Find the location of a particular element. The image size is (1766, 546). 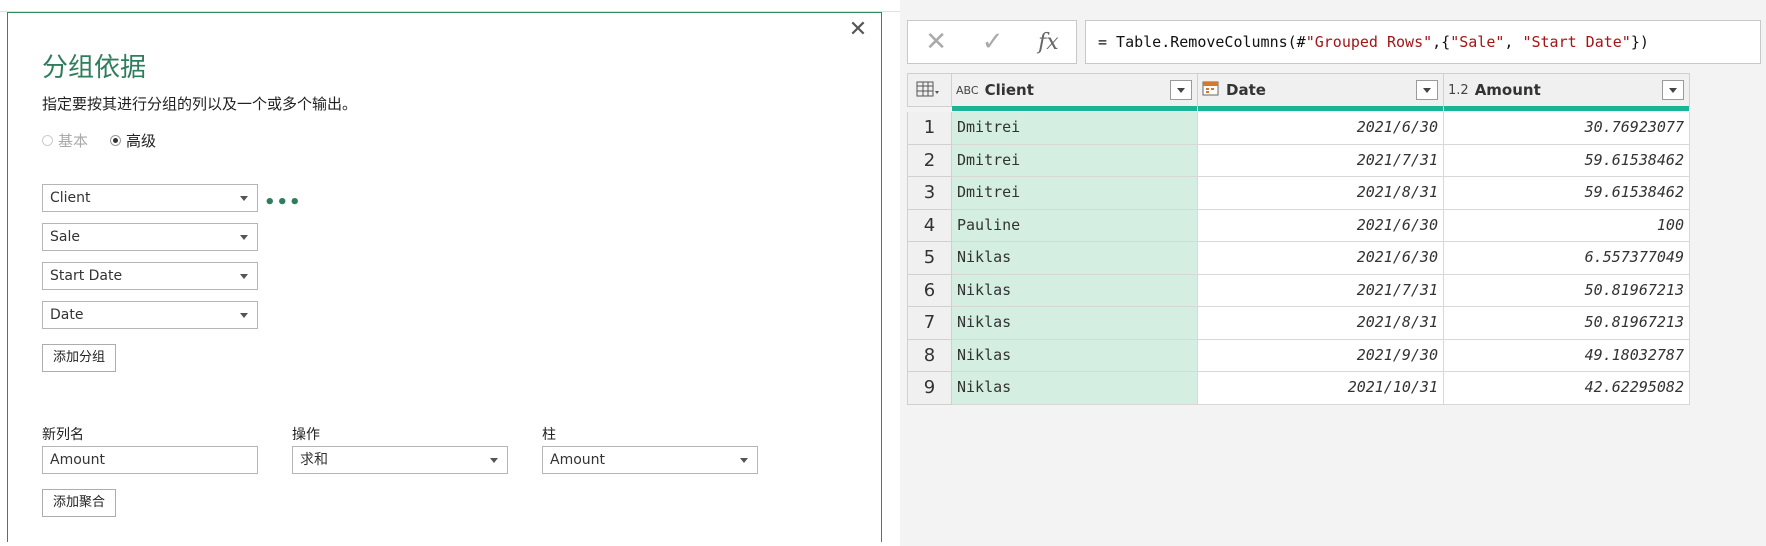

table-row: 6 Niklas 2021/7/31 50.81967213 is located at coordinates (1298, 290).